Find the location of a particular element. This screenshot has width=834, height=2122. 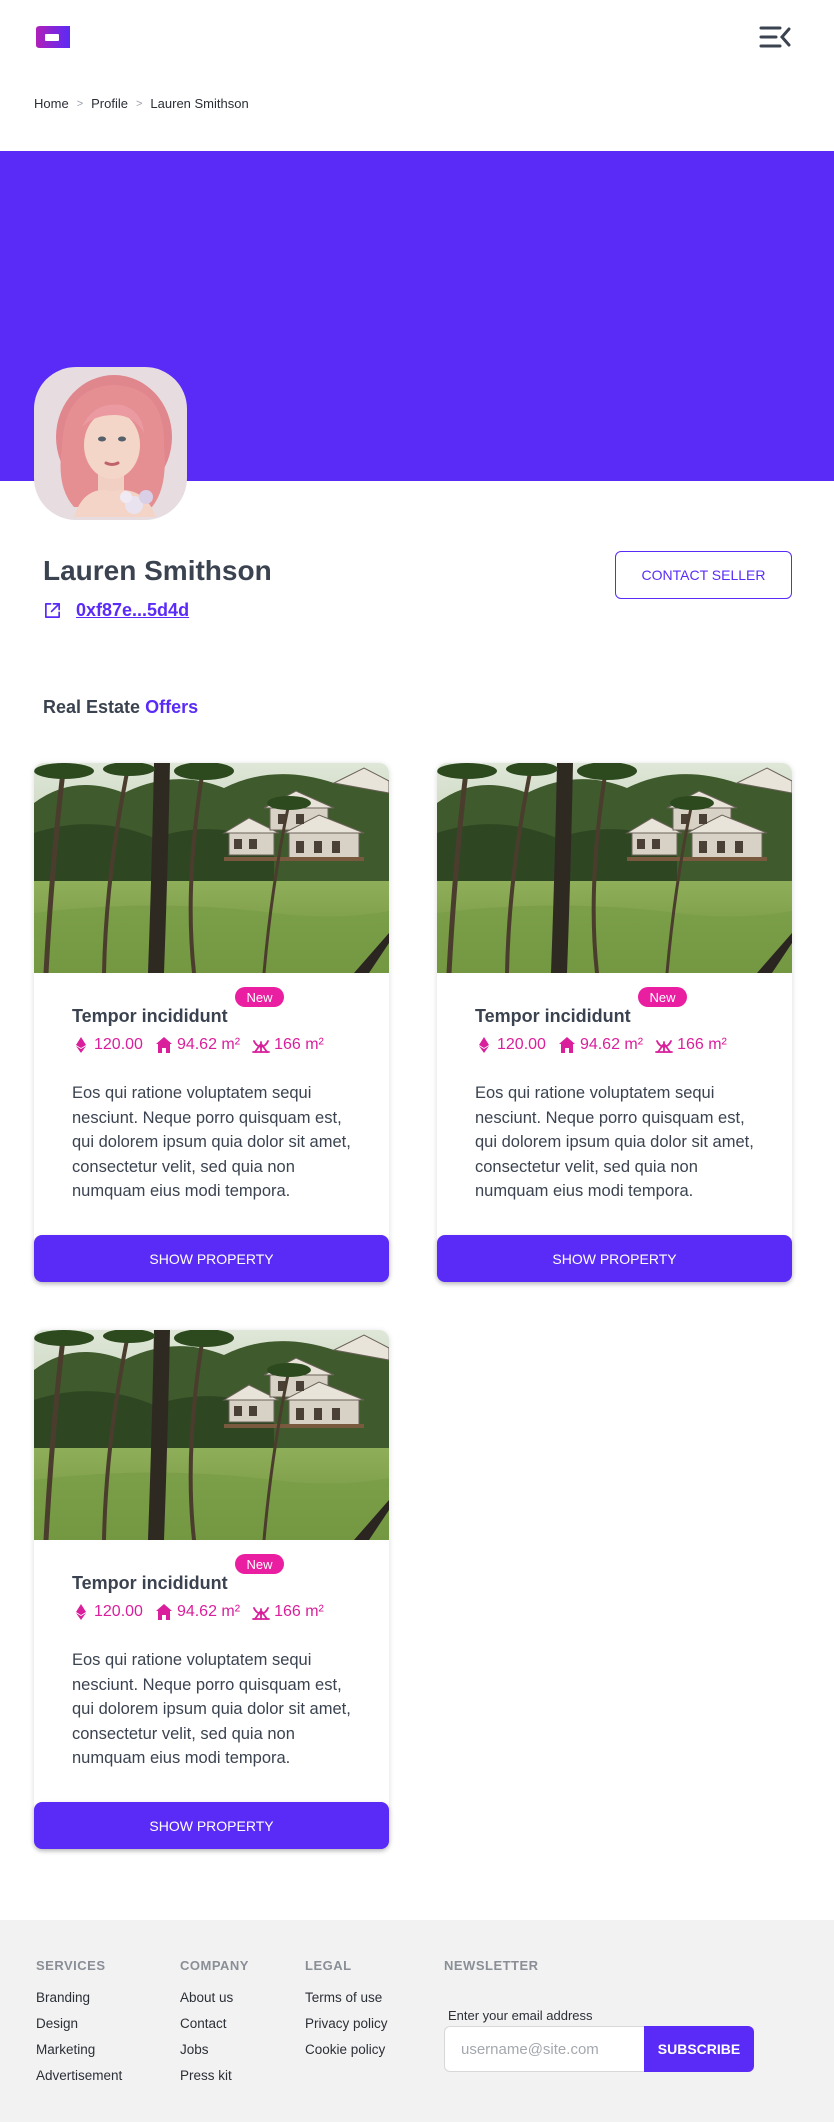

breadcrumb-home: Home is located at coordinates (51, 103).